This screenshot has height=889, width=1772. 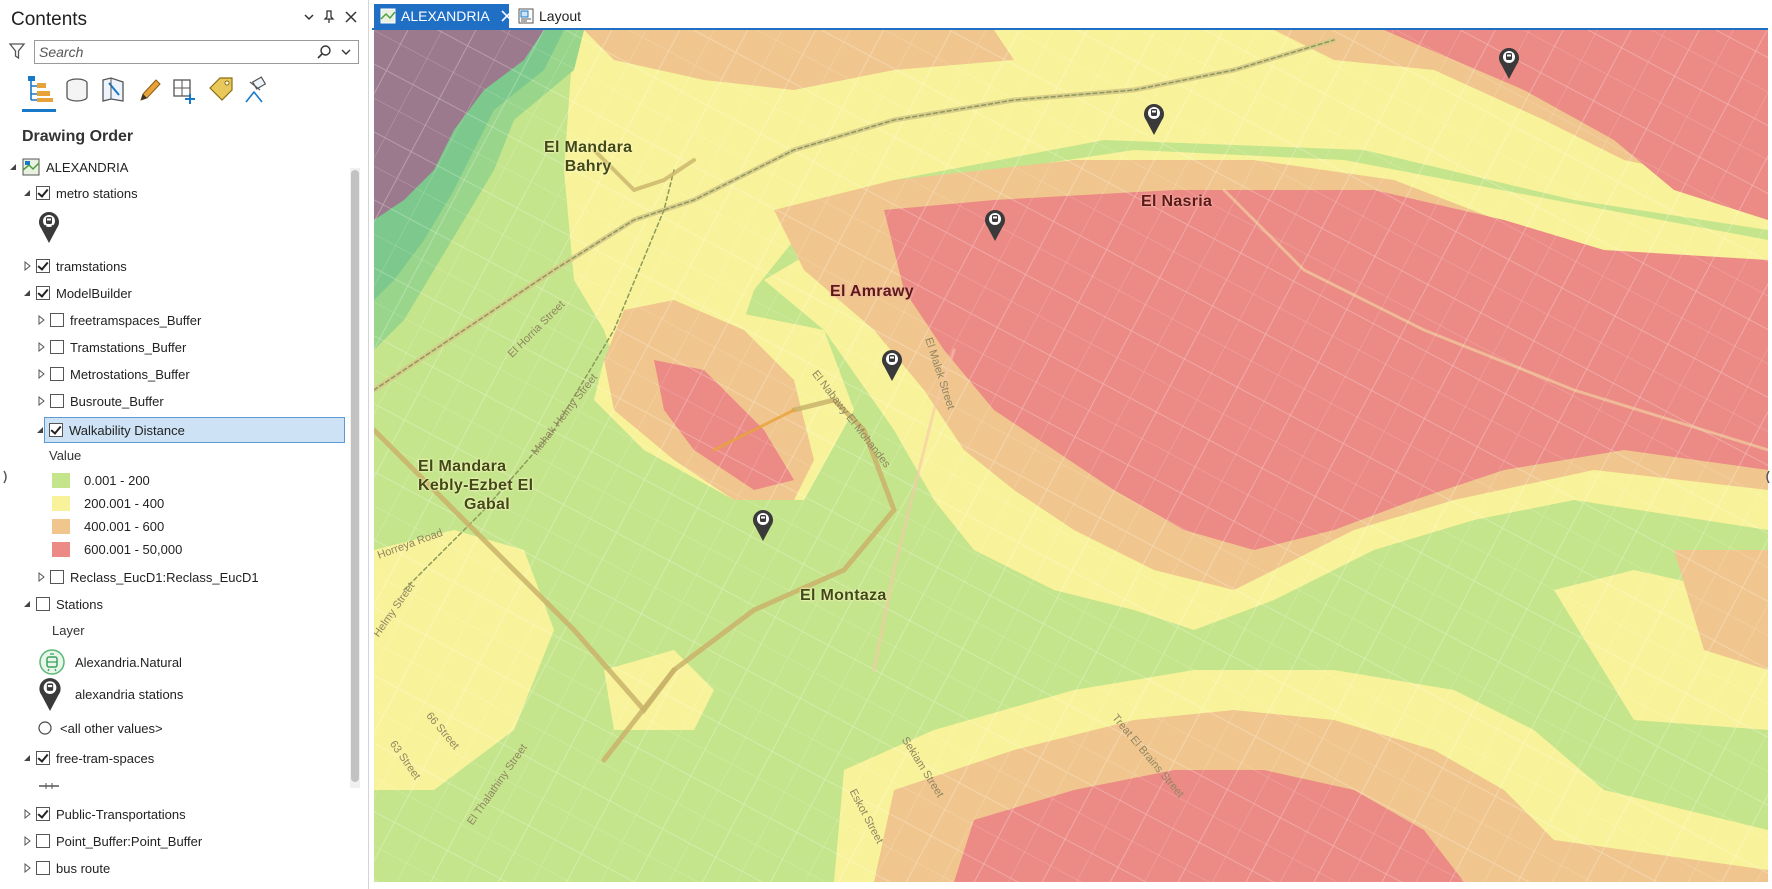 What do you see at coordinates (94, 293) in the screenshot?
I see `layer-label: ModelBuilder` at bounding box center [94, 293].